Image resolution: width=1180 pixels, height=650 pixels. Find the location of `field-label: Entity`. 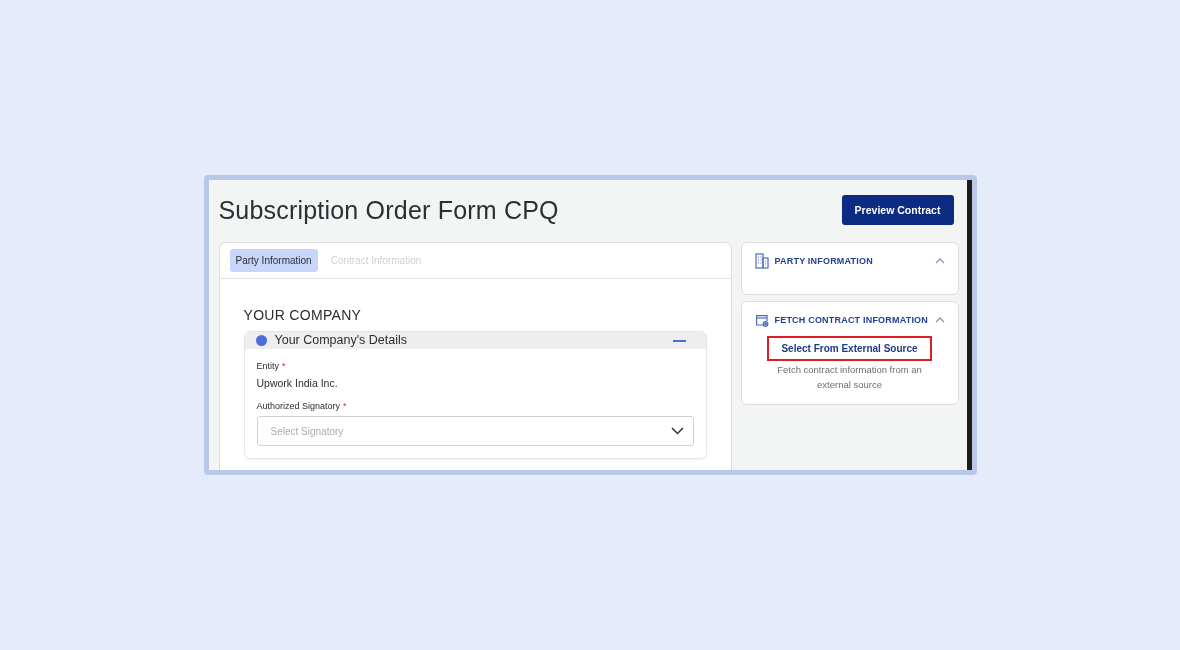

field-label: Entity is located at coordinates (267, 366).